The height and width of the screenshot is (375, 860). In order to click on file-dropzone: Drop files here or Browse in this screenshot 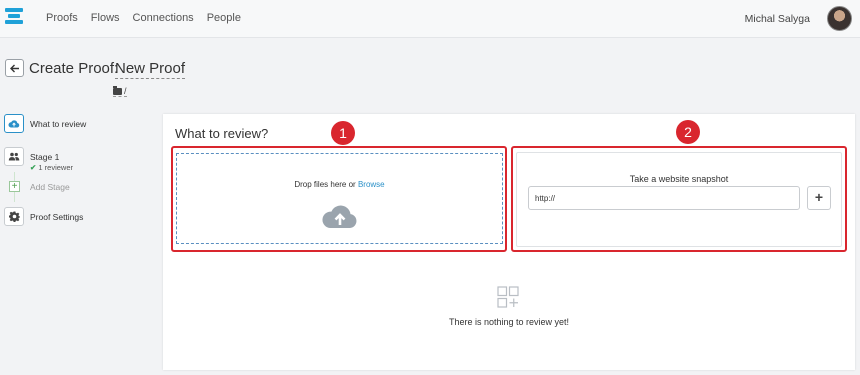, I will do `click(339, 198)`.